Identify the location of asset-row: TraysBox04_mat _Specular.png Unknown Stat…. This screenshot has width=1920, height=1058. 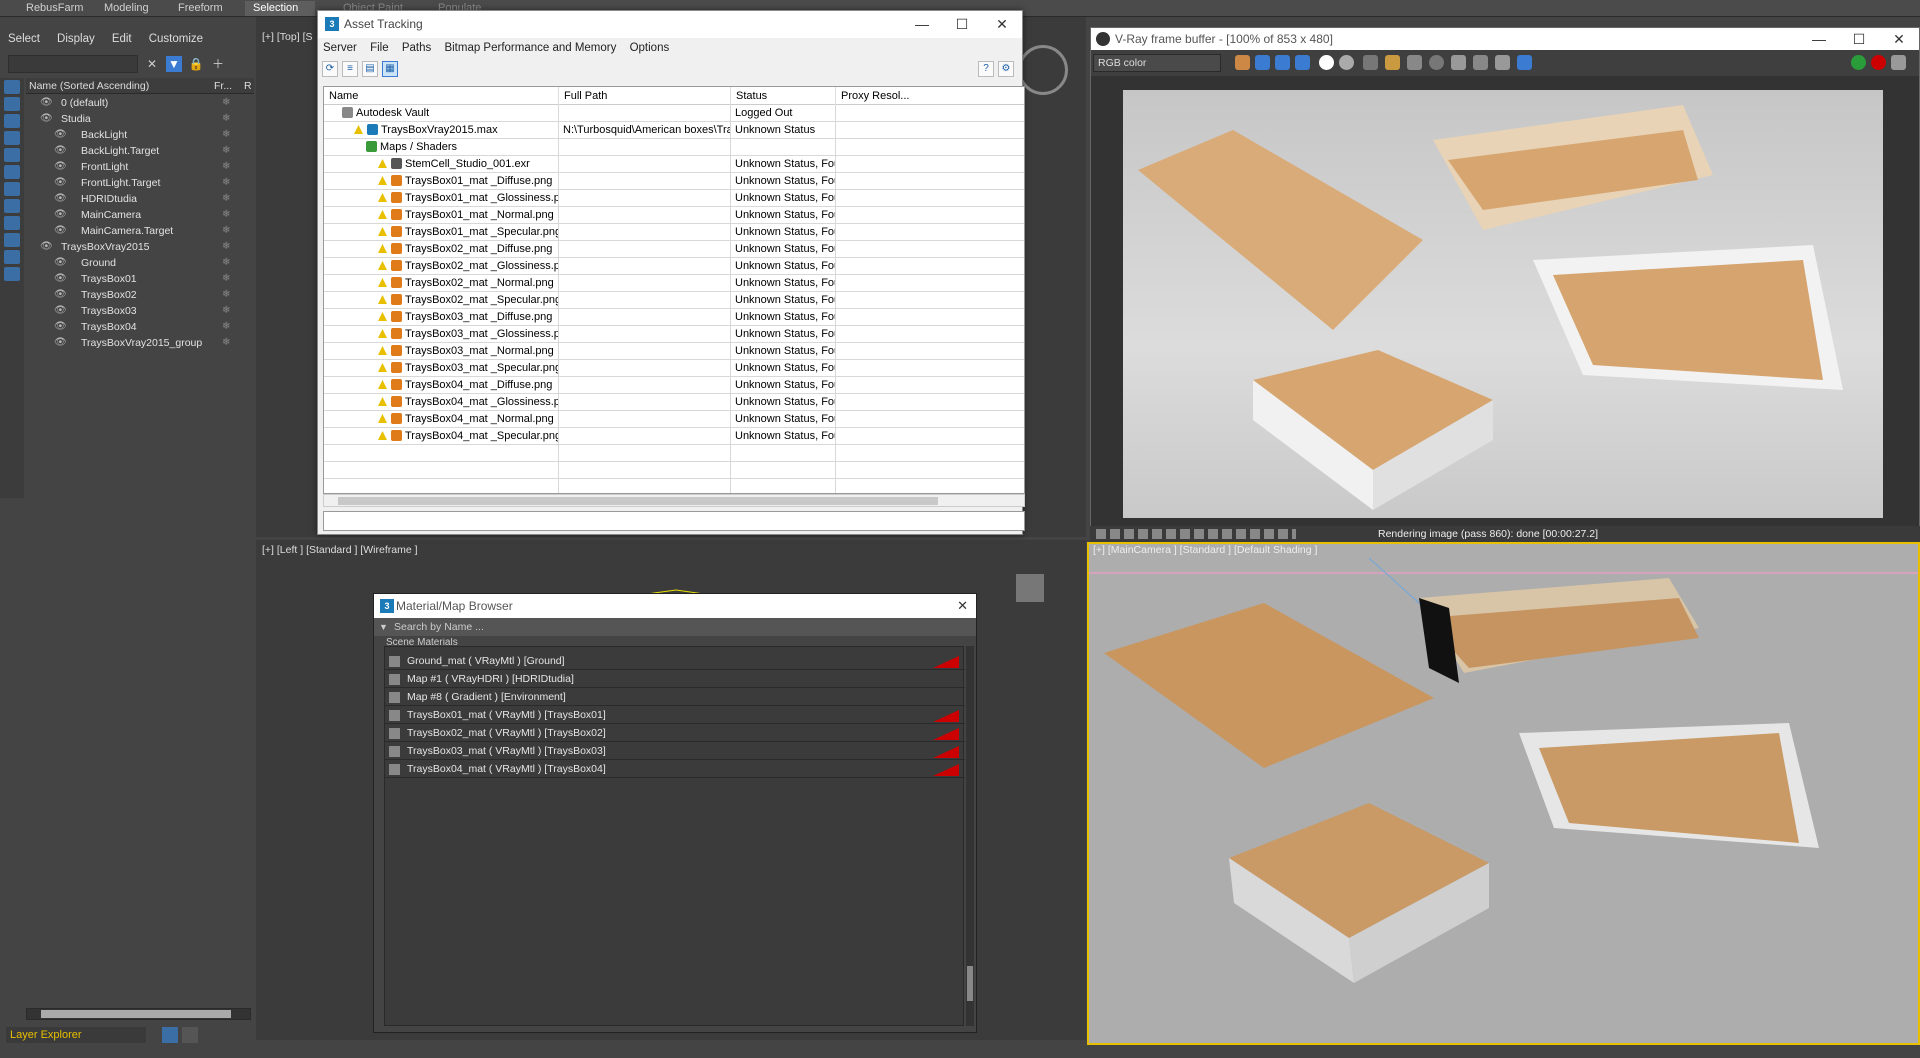
(674, 436).